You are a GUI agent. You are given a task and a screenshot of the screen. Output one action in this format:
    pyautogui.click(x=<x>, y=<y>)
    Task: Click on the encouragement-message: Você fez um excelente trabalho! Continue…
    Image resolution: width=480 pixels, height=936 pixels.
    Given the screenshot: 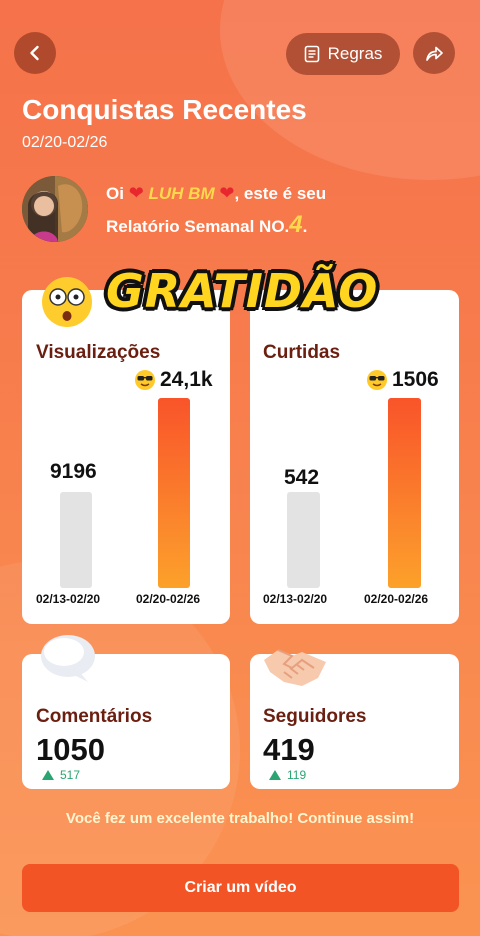 What is the action you would take?
    pyautogui.click(x=240, y=818)
    